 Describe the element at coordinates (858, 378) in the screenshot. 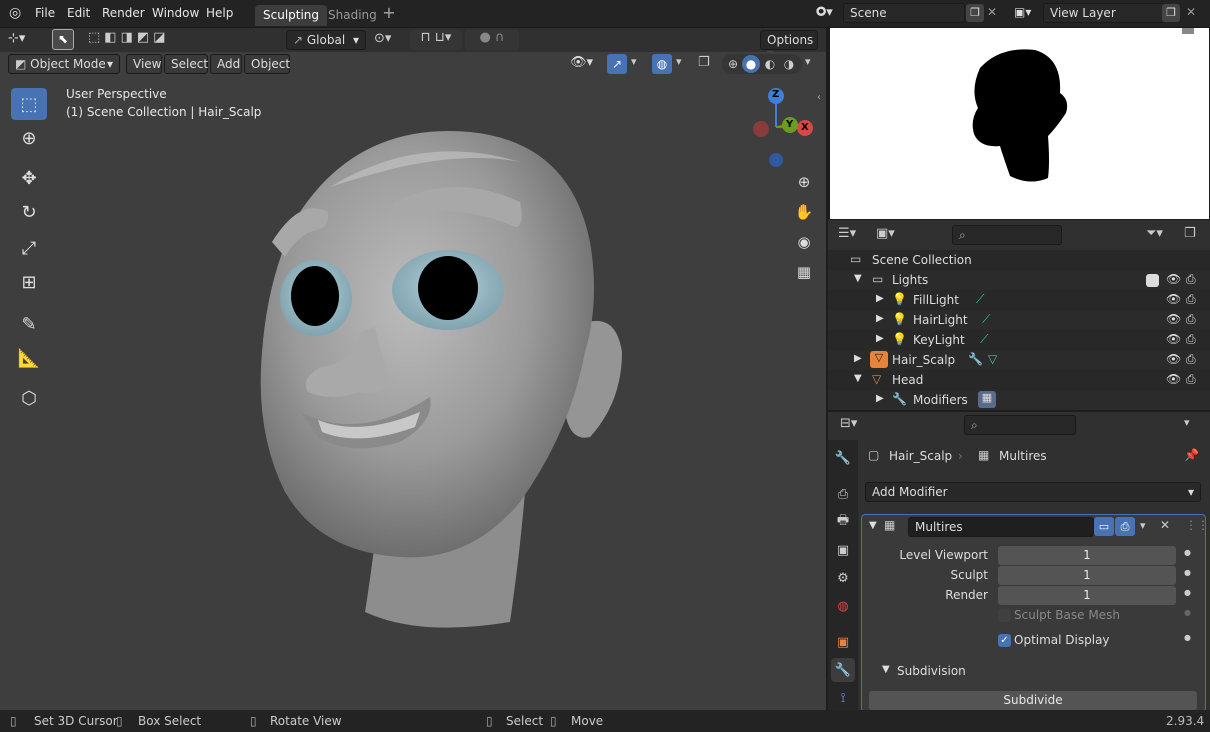

I see `expand-arrow-icon: ▼` at that location.